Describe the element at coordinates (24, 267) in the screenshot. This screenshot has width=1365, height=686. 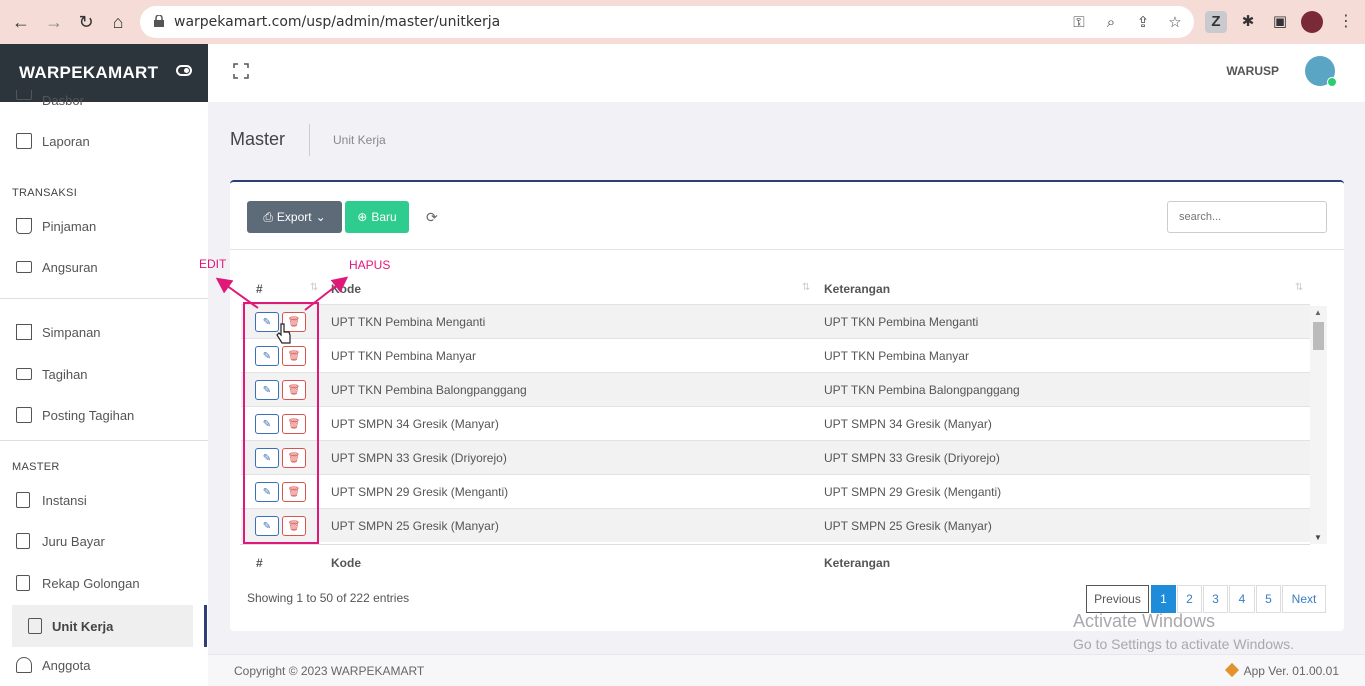
I see `money-icon` at that location.